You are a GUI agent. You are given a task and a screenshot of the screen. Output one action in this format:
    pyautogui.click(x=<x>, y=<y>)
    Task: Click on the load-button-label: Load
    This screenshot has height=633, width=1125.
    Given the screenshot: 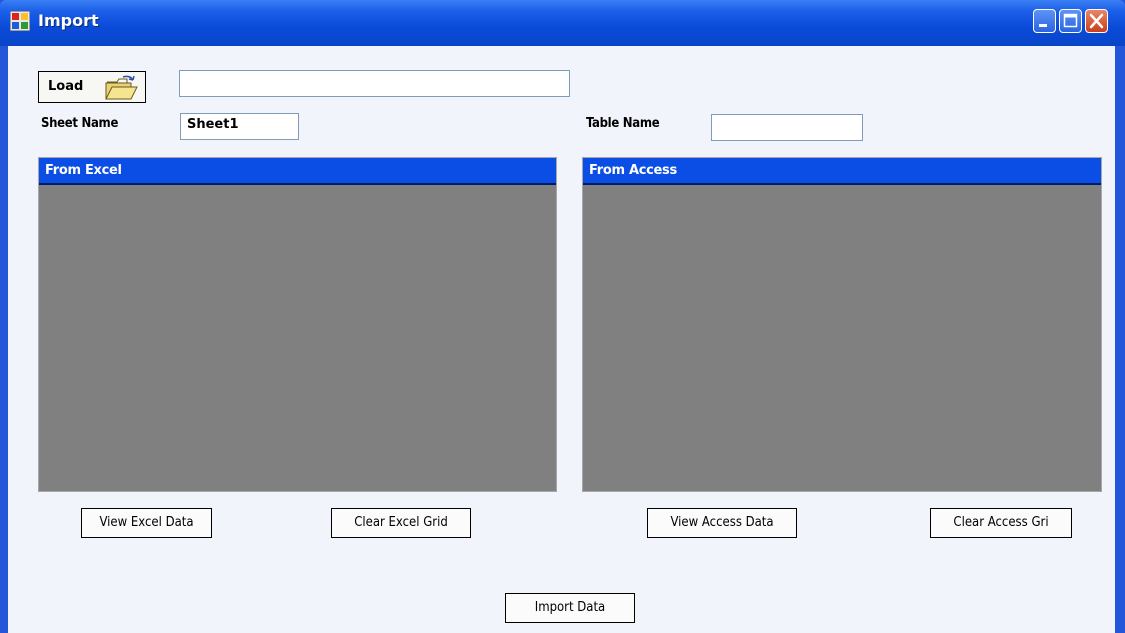 What is the action you would take?
    pyautogui.click(x=66, y=86)
    